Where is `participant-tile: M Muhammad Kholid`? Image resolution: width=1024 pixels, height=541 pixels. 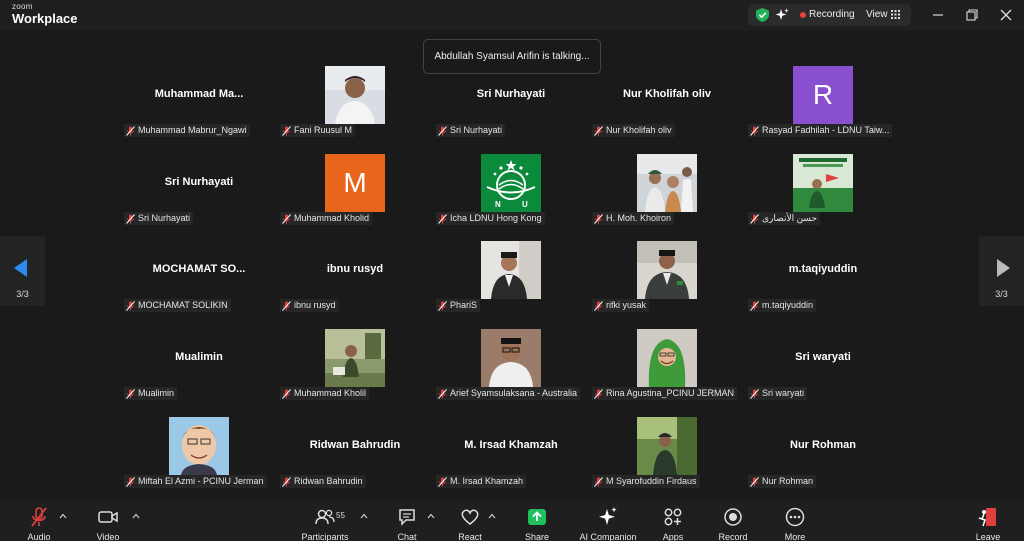
participant-tile: M Muhammad Kholid is located at coordinates (355, 189).